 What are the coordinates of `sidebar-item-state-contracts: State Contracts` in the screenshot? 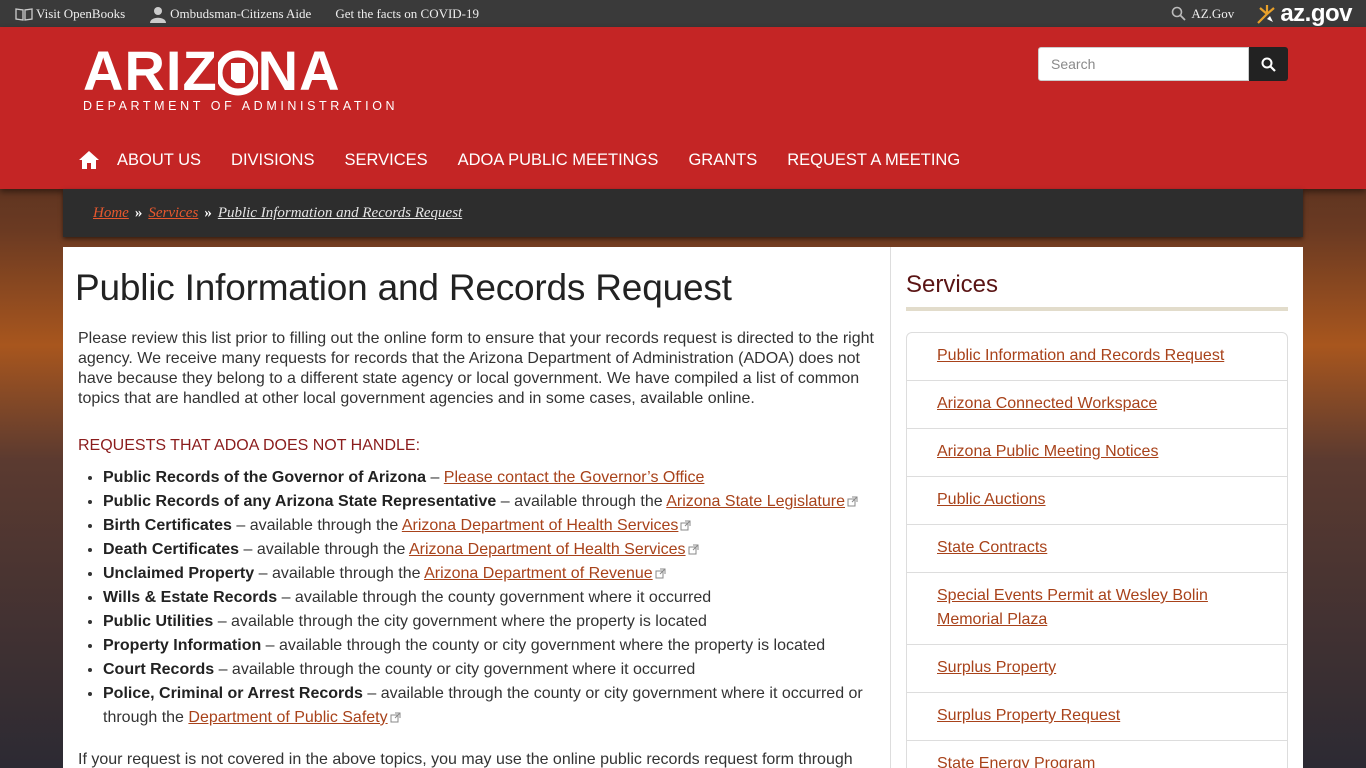 It's located at (1097, 549).